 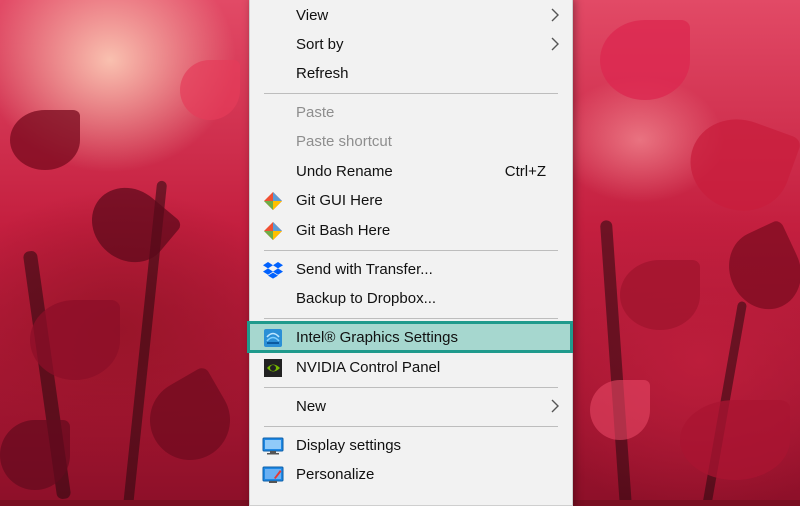 I want to click on menu-item-label: New, so click(x=311, y=406).